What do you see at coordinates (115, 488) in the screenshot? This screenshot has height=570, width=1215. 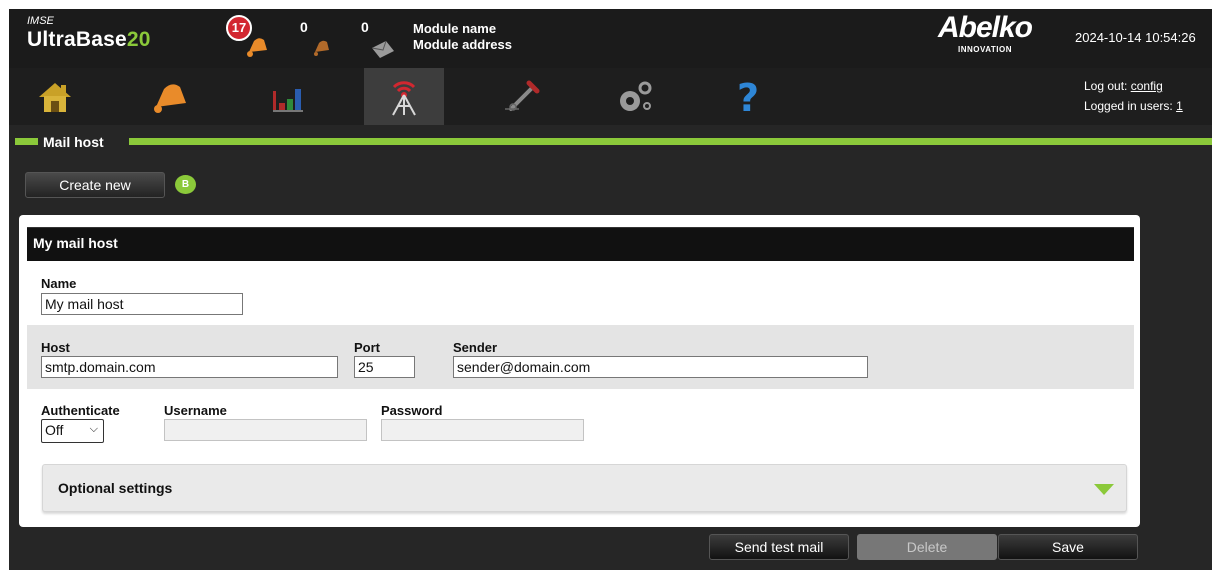 I see `optional-settings-label: Optional settings` at bounding box center [115, 488].